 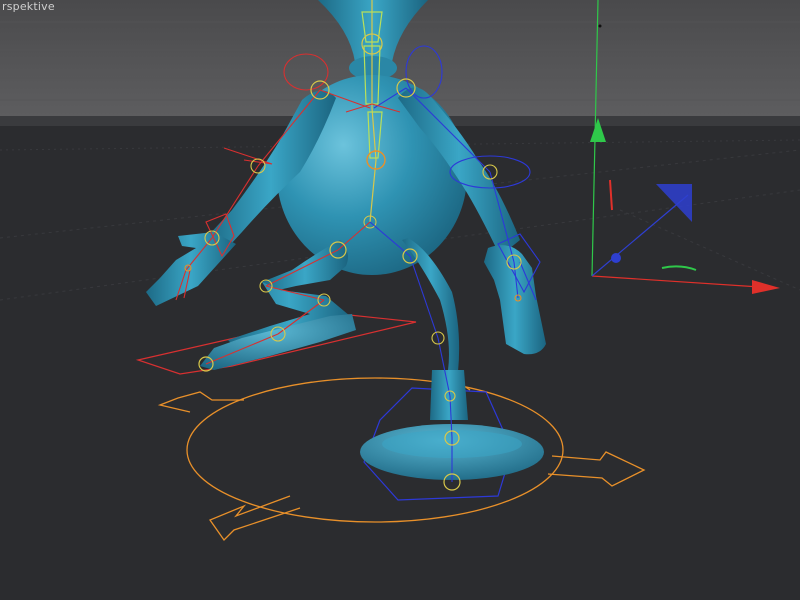 What do you see at coordinates (28, 6) in the screenshot?
I see `viewport-camera-label: rspektive` at bounding box center [28, 6].